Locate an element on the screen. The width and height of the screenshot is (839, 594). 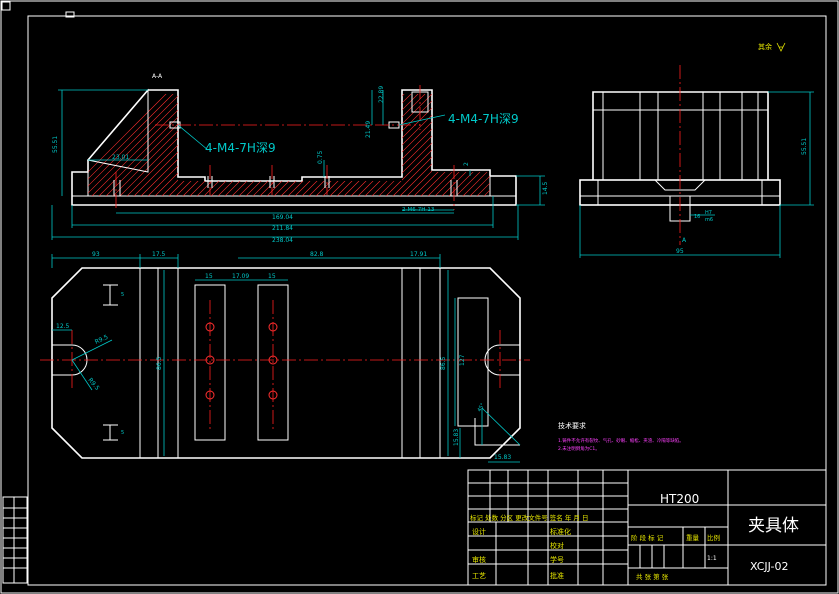
dim-plan-93: 93 is located at coordinates (96, 254).